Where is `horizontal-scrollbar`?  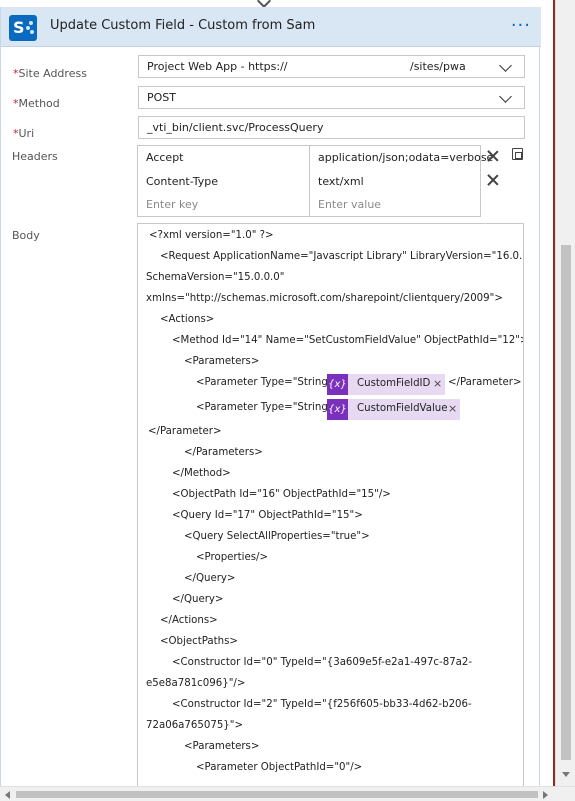
horizontal-scrollbar is located at coordinates (287, 793).